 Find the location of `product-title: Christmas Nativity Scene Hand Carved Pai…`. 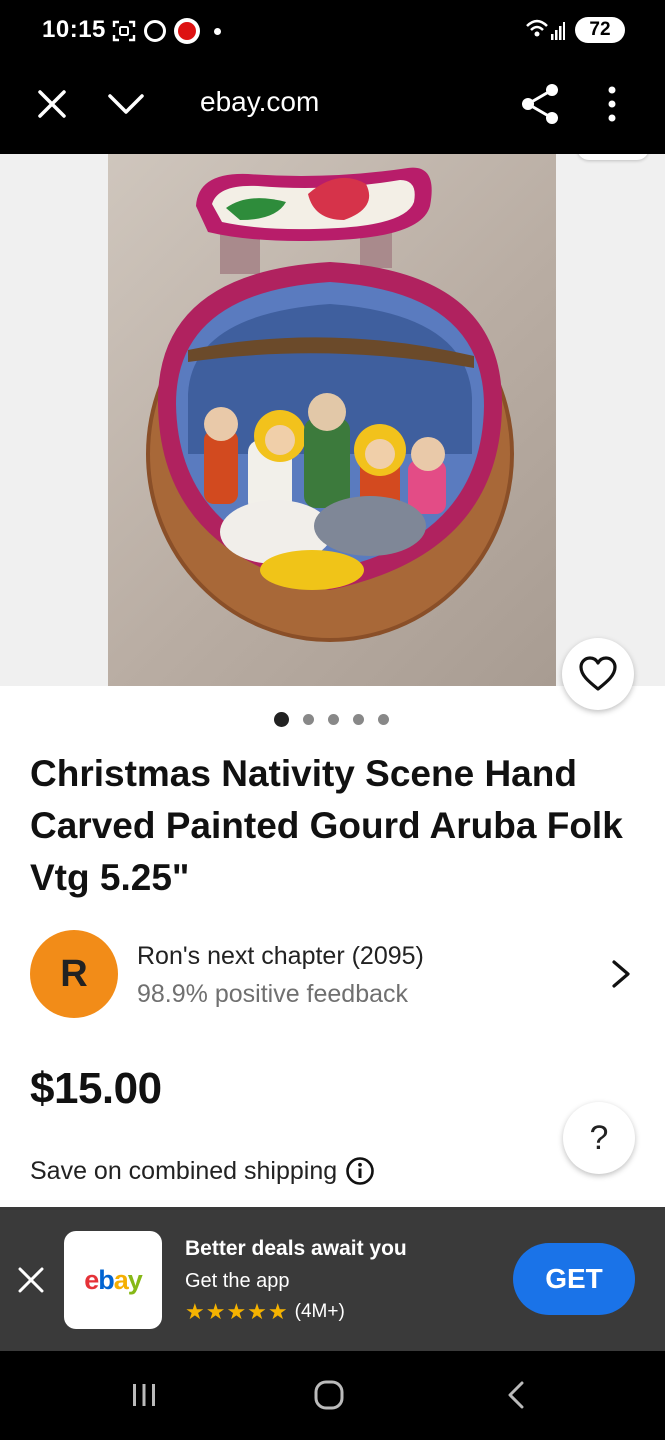

product-title: Christmas Nativity Scene Hand Carved Pai… is located at coordinates (326, 825).